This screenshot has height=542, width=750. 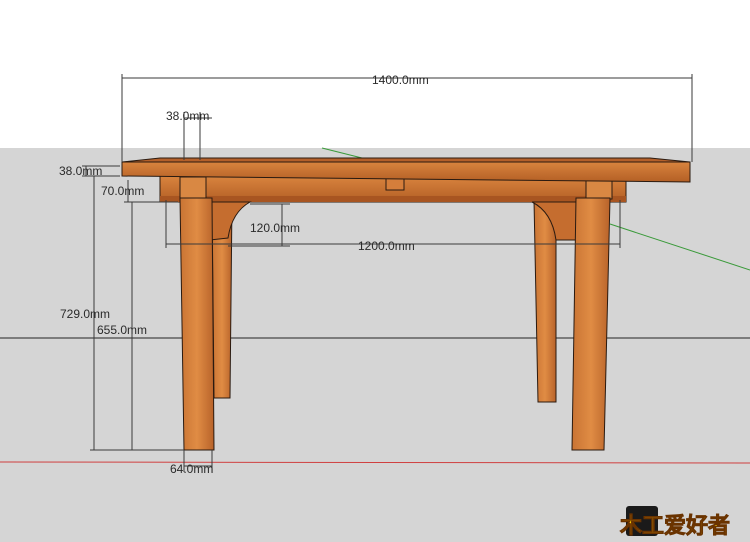 What do you see at coordinates (122, 191) in the screenshot?
I see `dim-label-apron-height: 70.0mm` at bounding box center [122, 191].